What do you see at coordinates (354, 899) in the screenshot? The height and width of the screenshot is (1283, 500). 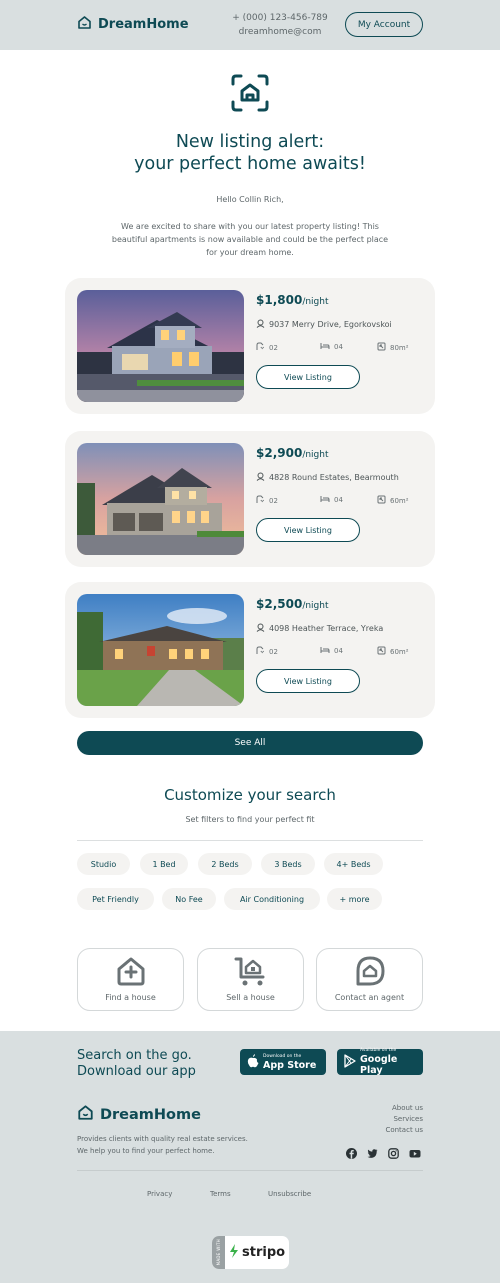 I see `filter-chip-more: + more` at bounding box center [354, 899].